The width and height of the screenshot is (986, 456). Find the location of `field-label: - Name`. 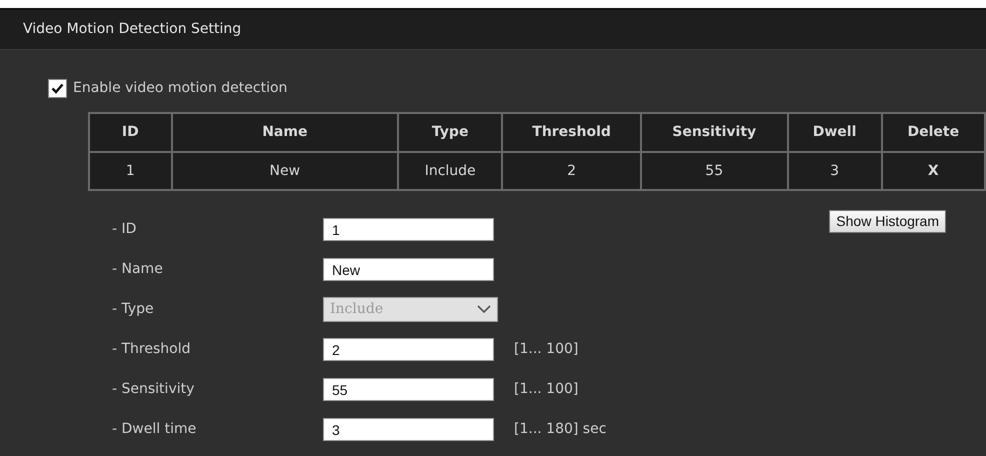

field-label: - Name is located at coordinates (138, 269).